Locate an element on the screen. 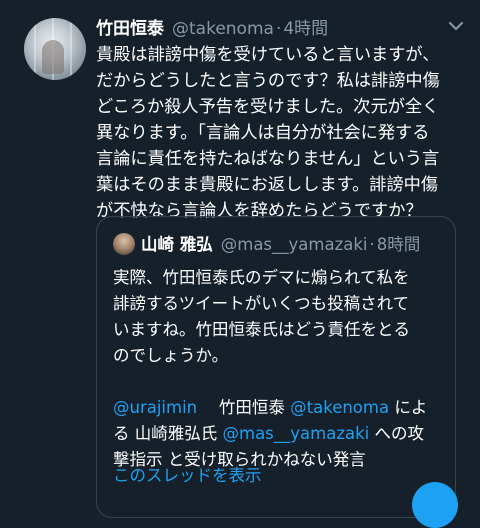 The width and height of the screenshot is (480, 528). compose-tweet-icon is located at coordinates (435, 505).